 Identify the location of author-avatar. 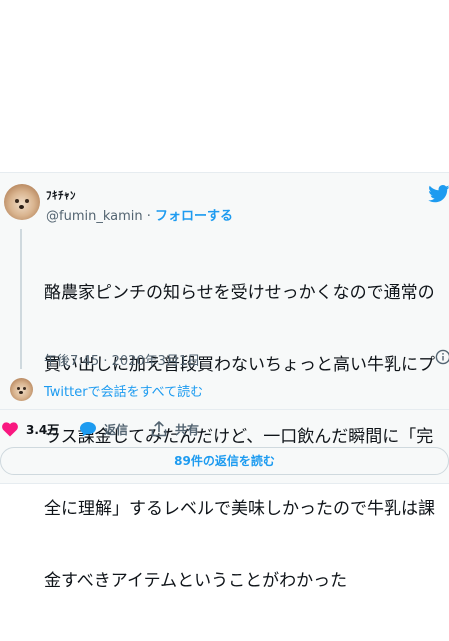
(22, 202).